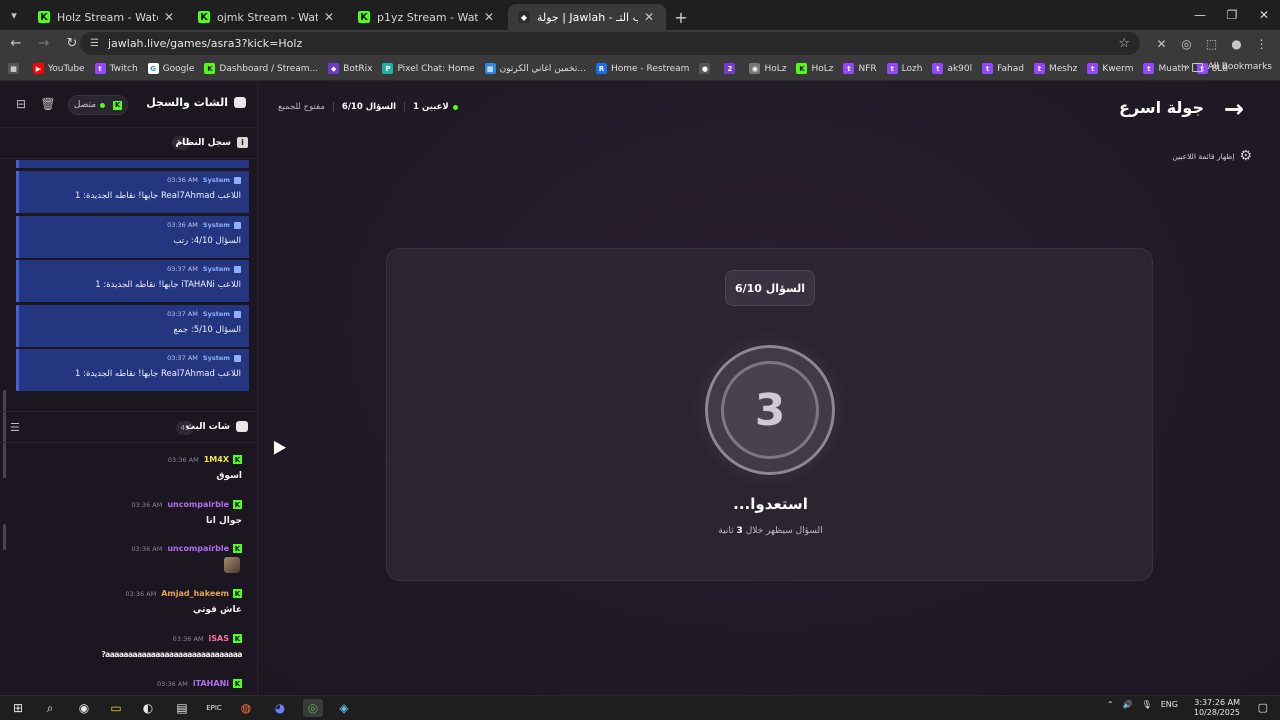 The height and width of the screenshot is (720, 1280). I want to click on all-bookmarks-button: All Bookmarks, so click(1231, 67).